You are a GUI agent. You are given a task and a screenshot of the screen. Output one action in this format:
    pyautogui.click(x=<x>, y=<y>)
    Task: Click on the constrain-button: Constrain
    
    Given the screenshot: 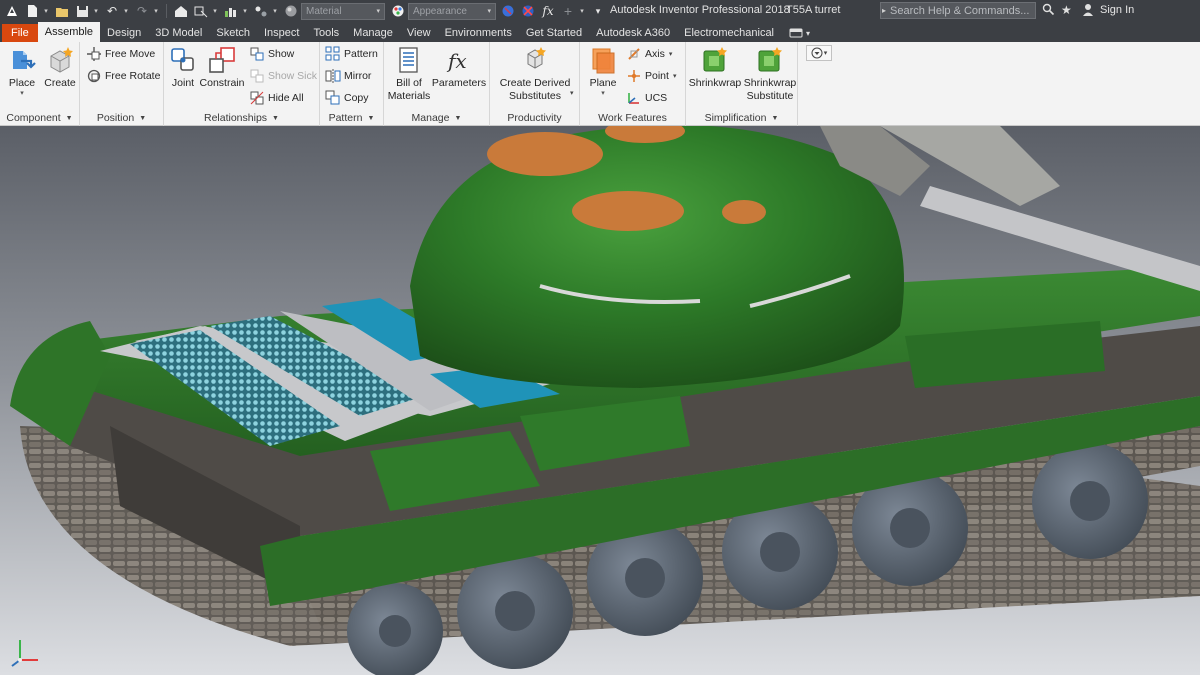 What is the action you would take?
    pyautogui.click(x=222, y=67)
    